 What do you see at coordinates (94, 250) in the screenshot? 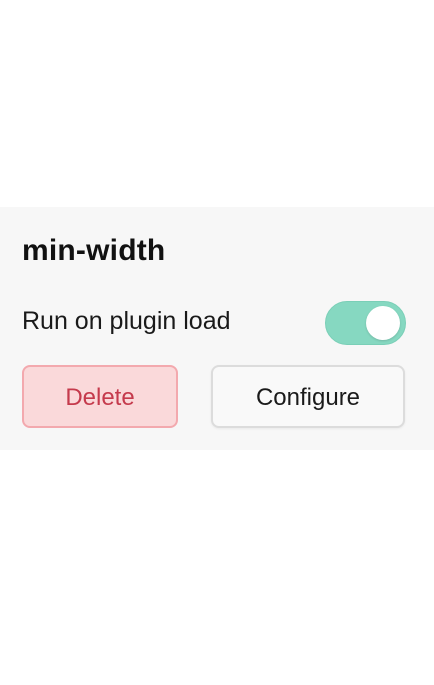
I see `plugin-title: min-width` at bounding box center [94, 250].